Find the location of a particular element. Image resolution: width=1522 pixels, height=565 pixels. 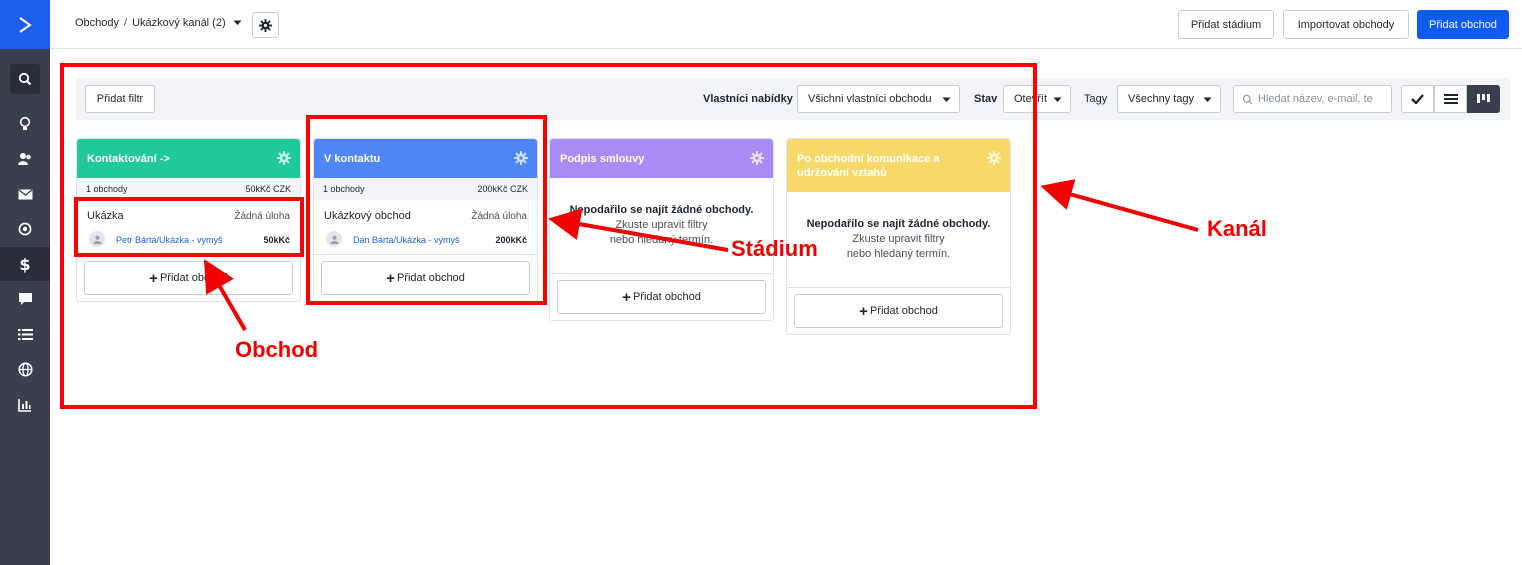

pipeline-annotation-label: Kanál is located at coordinates (1237, 228).